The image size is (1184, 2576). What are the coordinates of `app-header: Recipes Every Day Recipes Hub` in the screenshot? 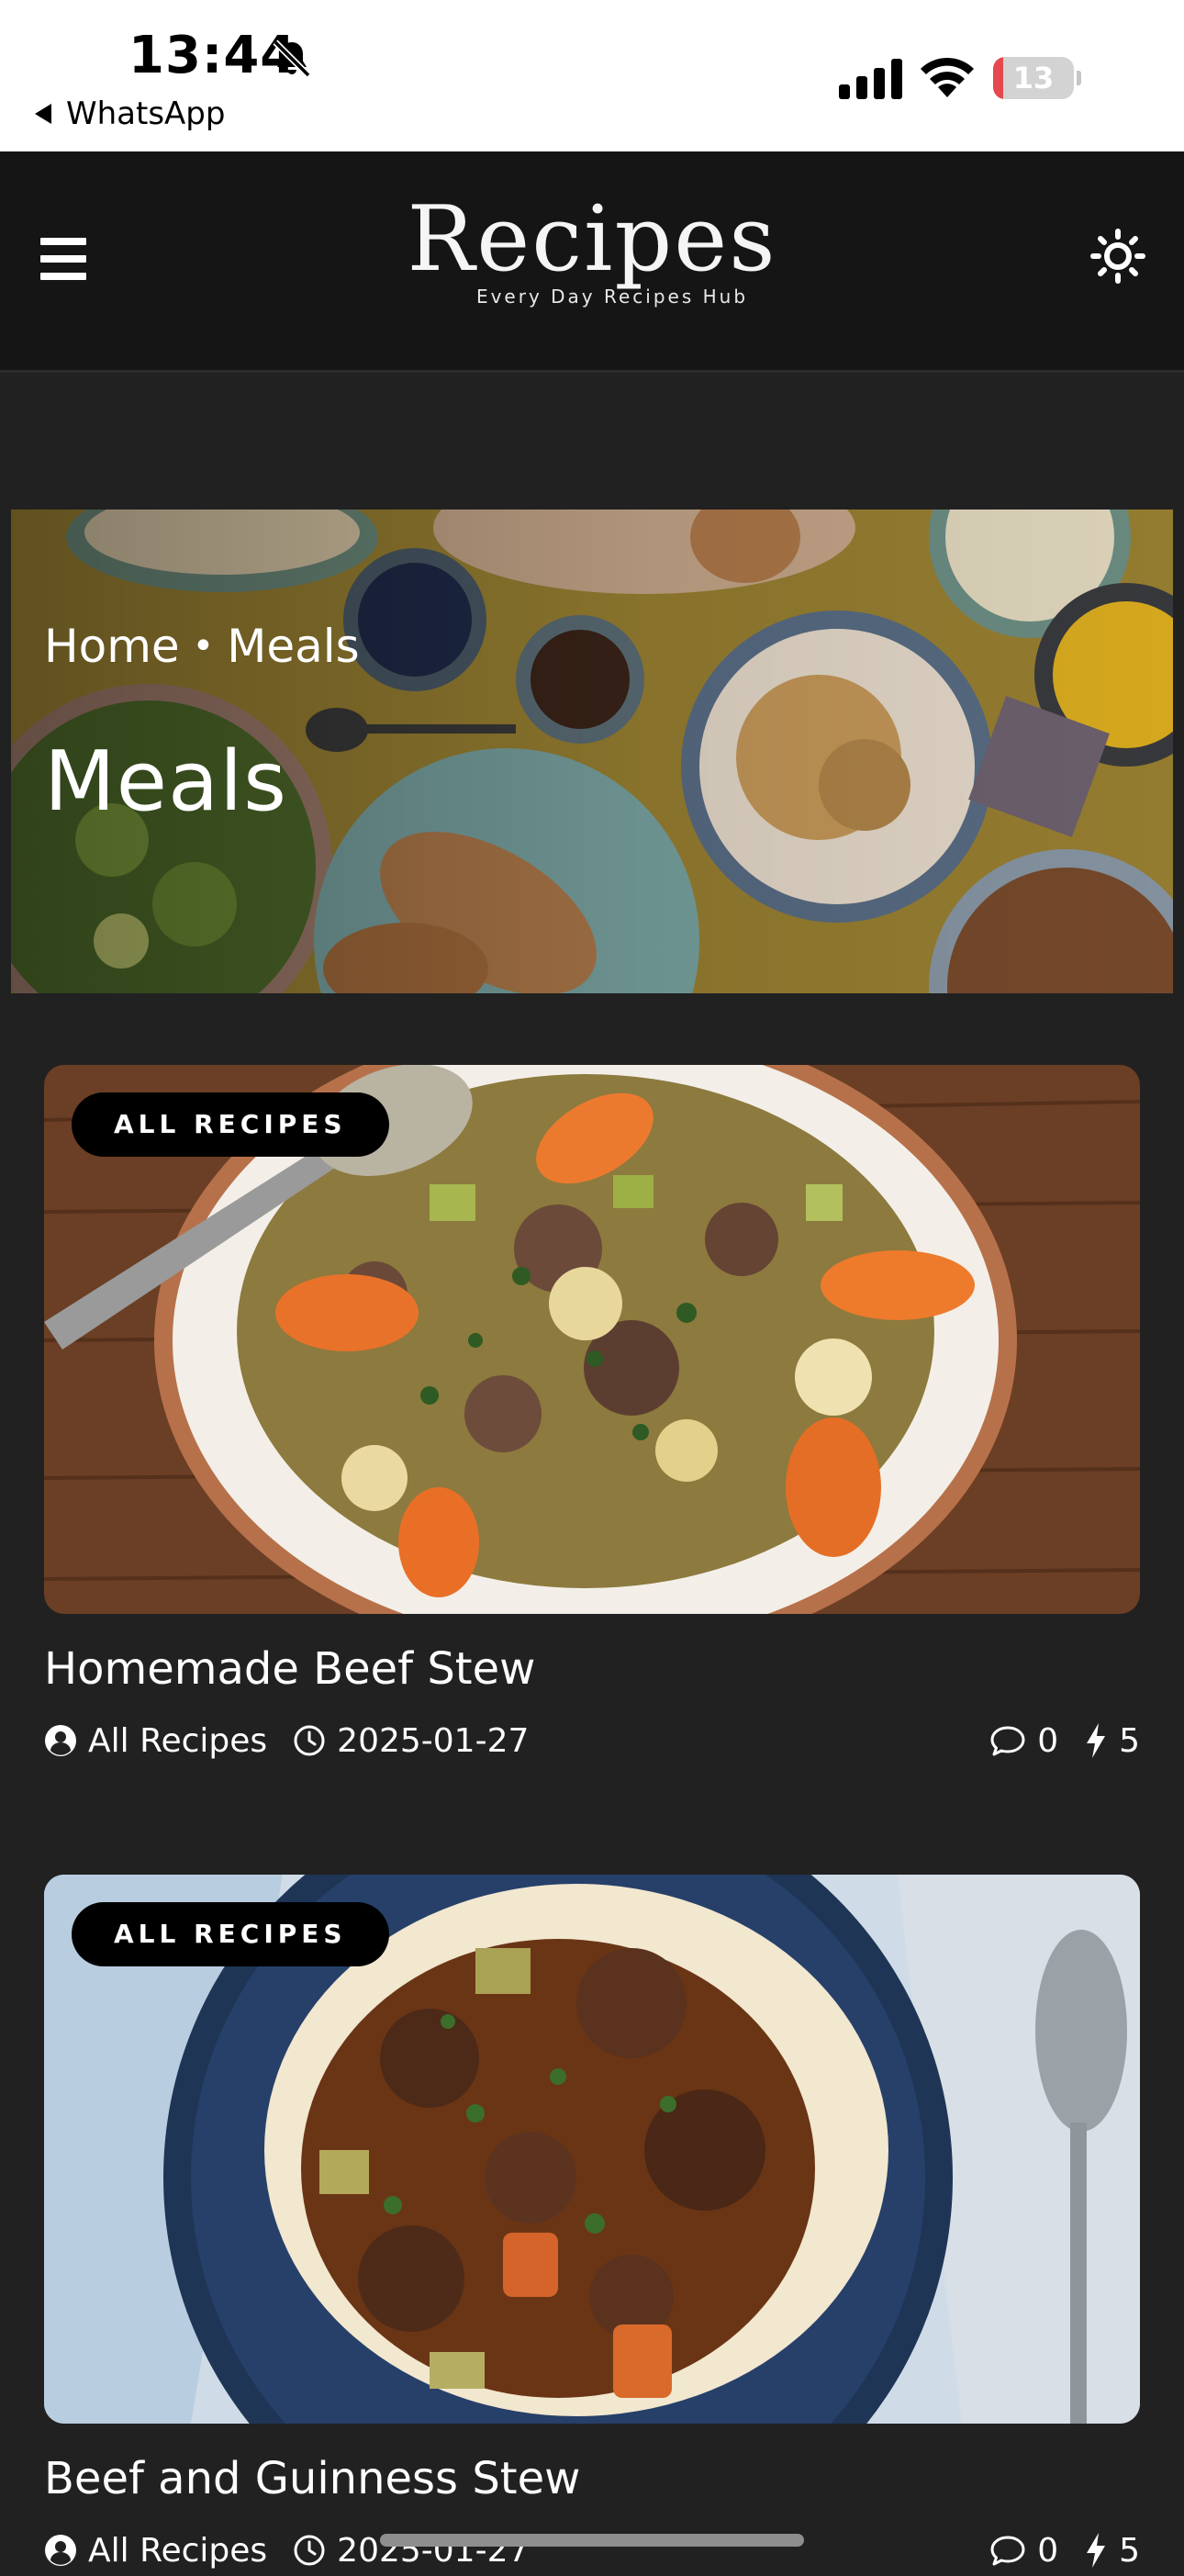 It's located at (592, 262).